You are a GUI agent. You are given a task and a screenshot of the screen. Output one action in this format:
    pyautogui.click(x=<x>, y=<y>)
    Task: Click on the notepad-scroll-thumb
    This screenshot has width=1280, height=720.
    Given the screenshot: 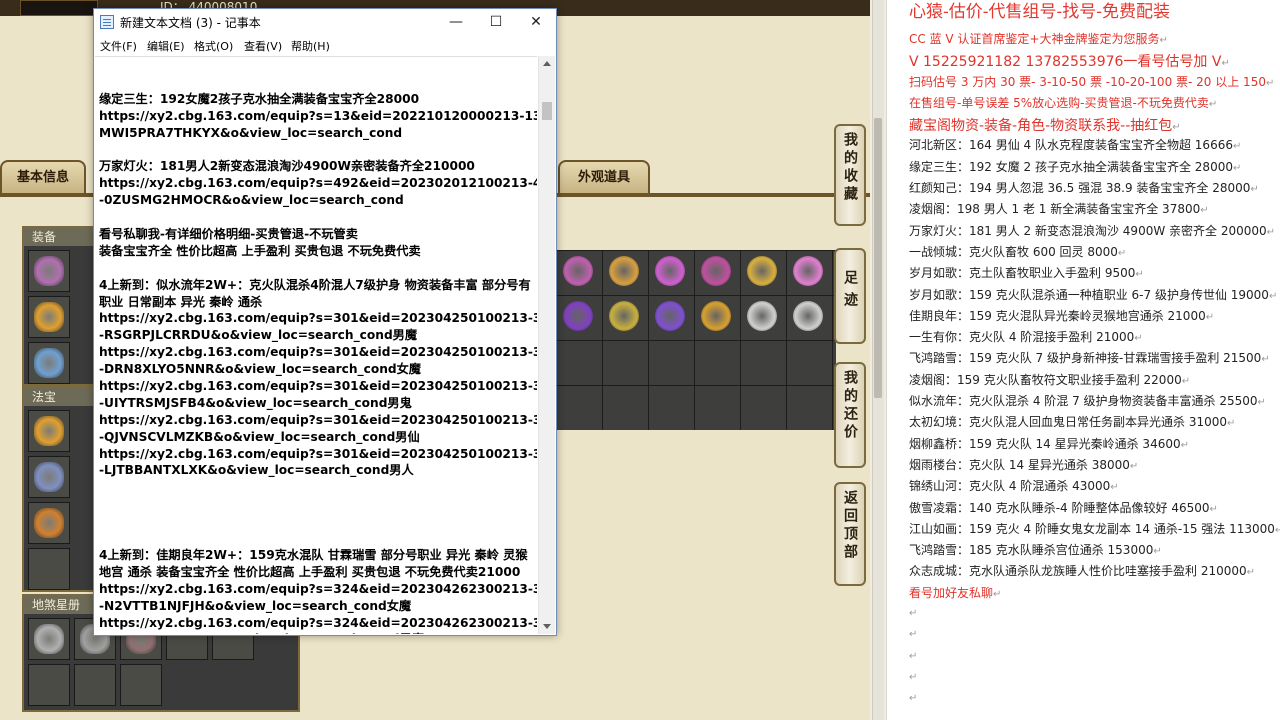 What is the action you would take?
    pyautogui.click(x=547, y=111)
    